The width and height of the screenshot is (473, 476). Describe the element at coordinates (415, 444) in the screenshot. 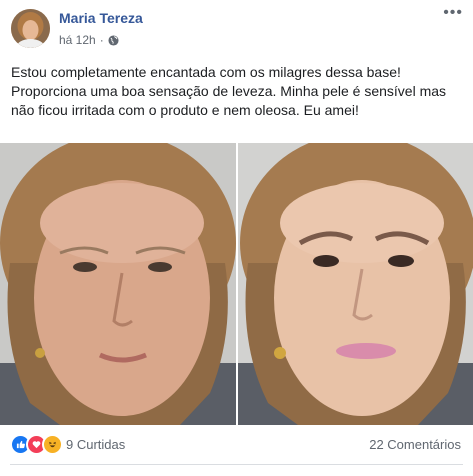

I see `comments-count: 22 Comentários` at that location.